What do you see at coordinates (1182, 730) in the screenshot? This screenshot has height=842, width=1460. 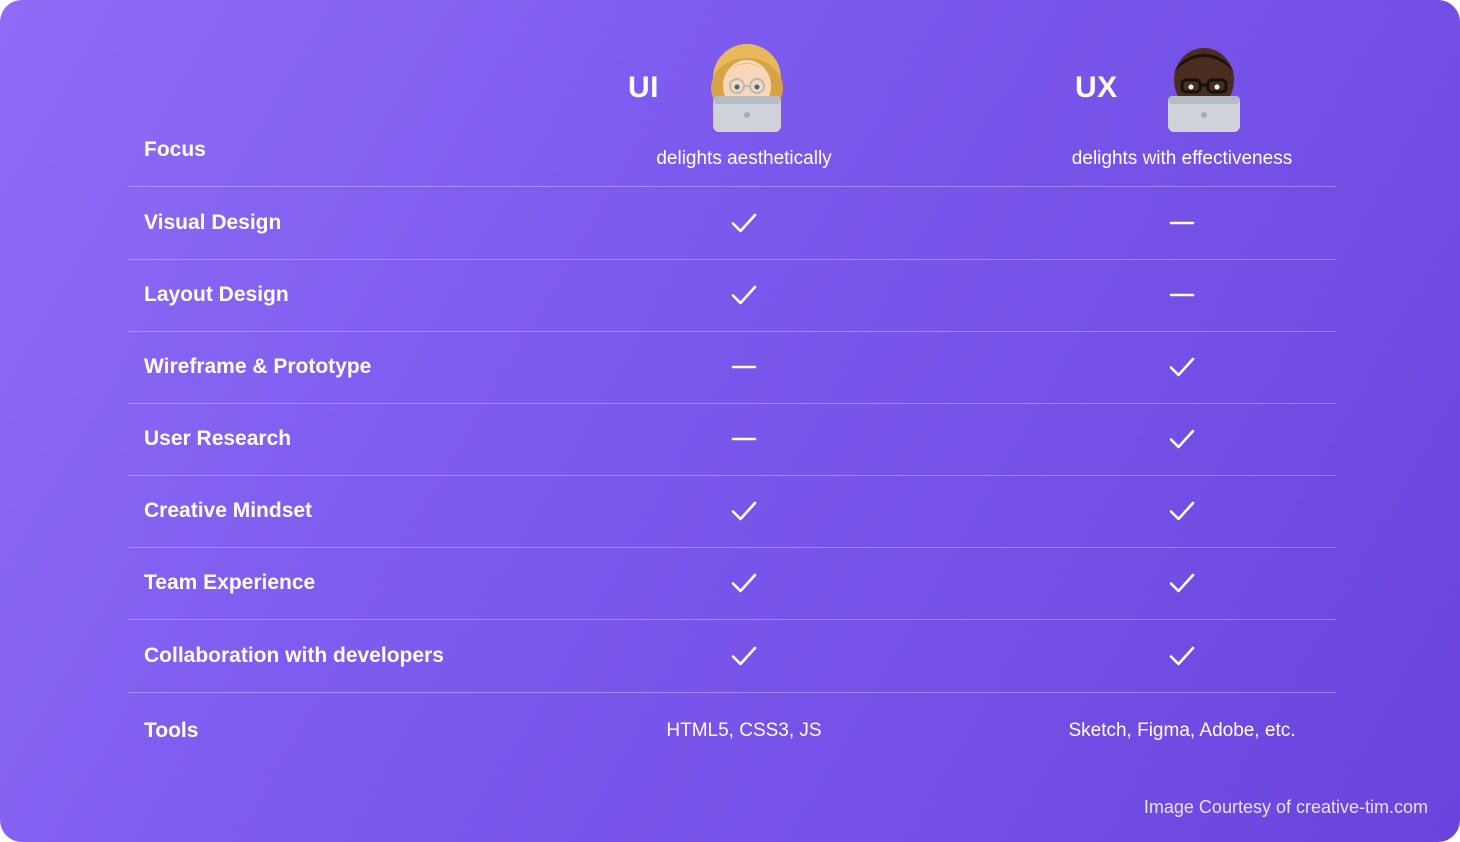 I see `ux-tools-text: Sketch, Figma, Adobe, etc.` at bounding box center [1182, 730].